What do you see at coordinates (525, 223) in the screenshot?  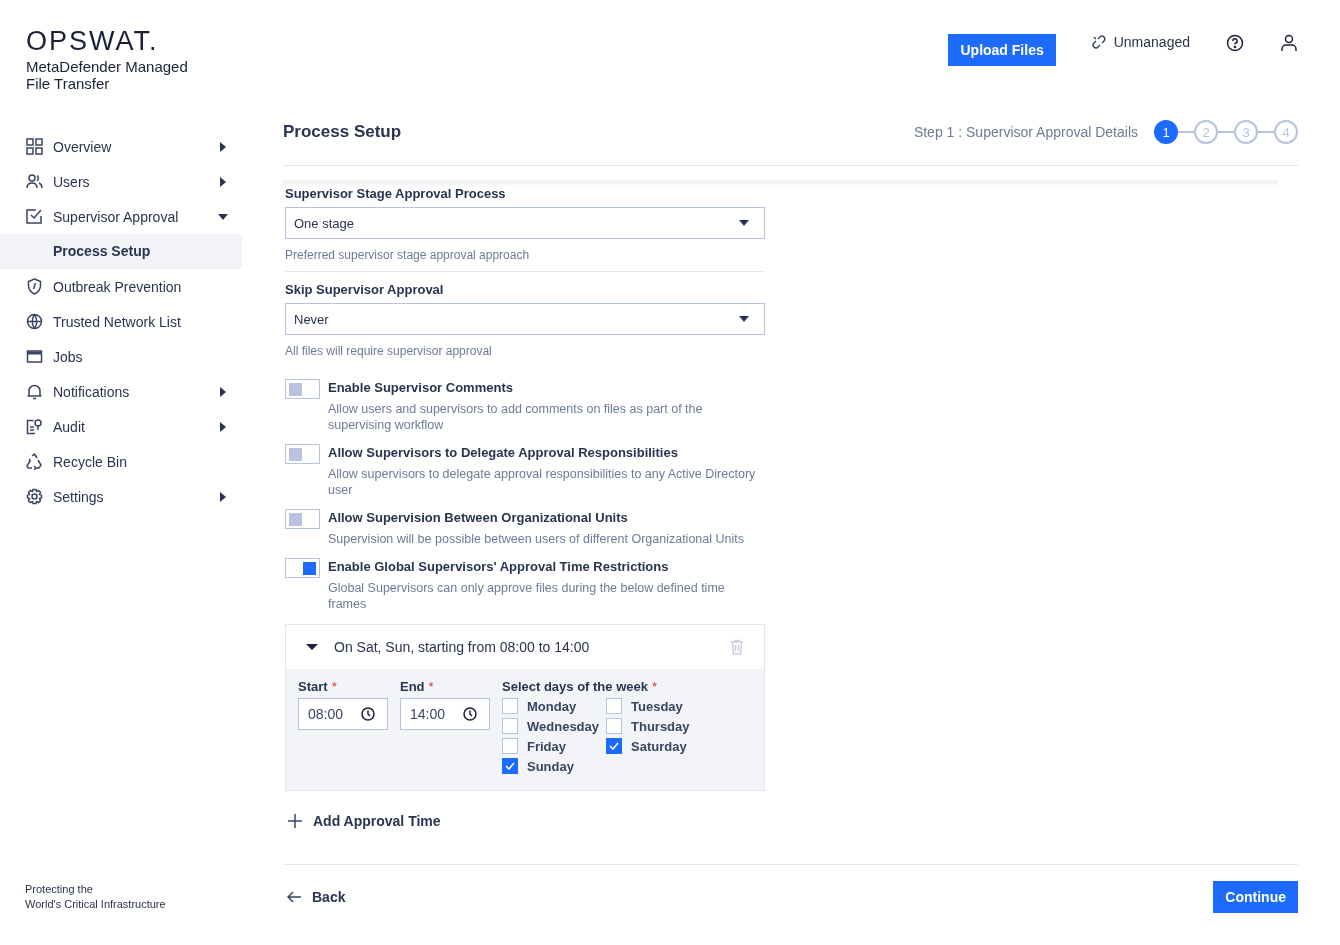 I see `dropdown: One stage` at bounding box center [525, 223].